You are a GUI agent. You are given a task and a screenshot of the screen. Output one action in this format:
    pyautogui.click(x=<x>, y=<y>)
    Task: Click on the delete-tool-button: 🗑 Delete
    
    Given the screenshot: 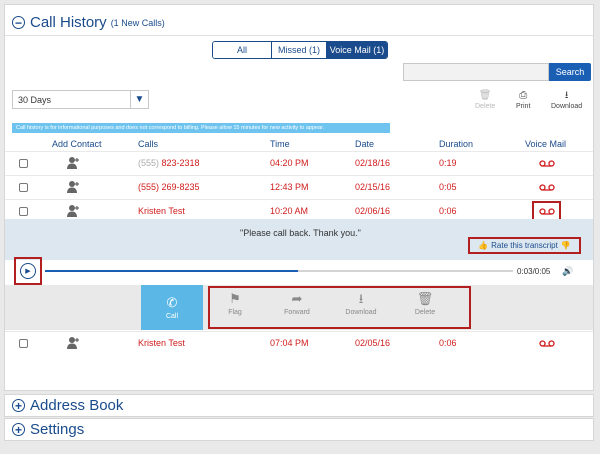 What is the action you would take?
    pyautogui.click(x=485, y=100)
    